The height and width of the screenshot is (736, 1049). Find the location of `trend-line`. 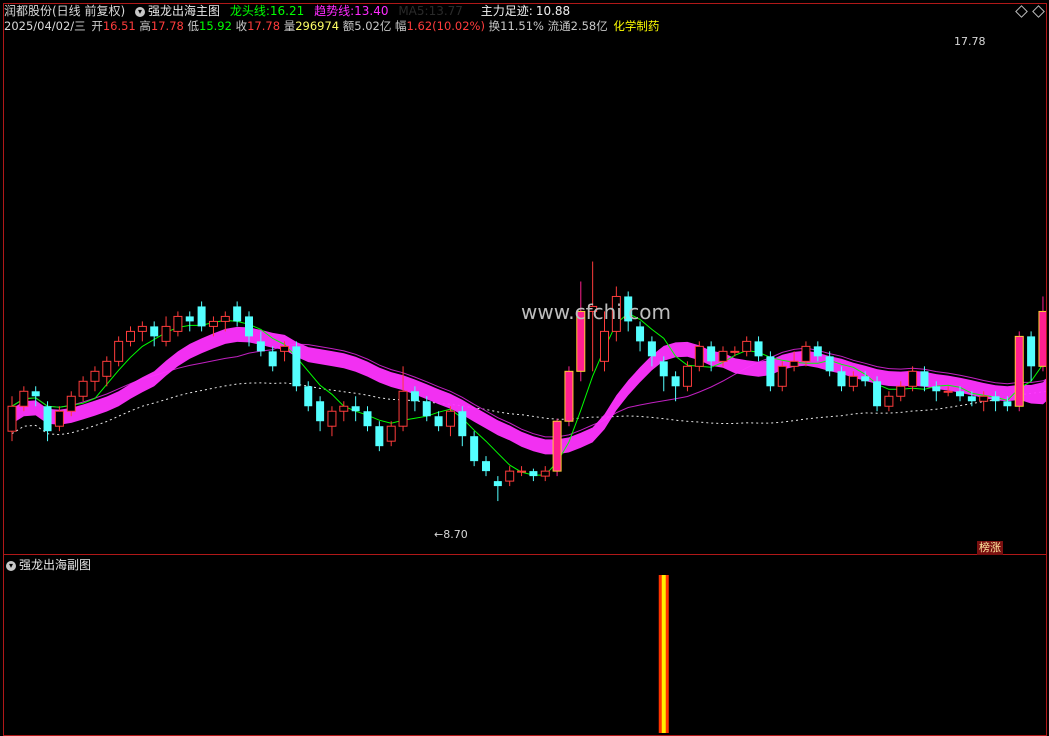

trend-line is located at coordinates (528, 390).